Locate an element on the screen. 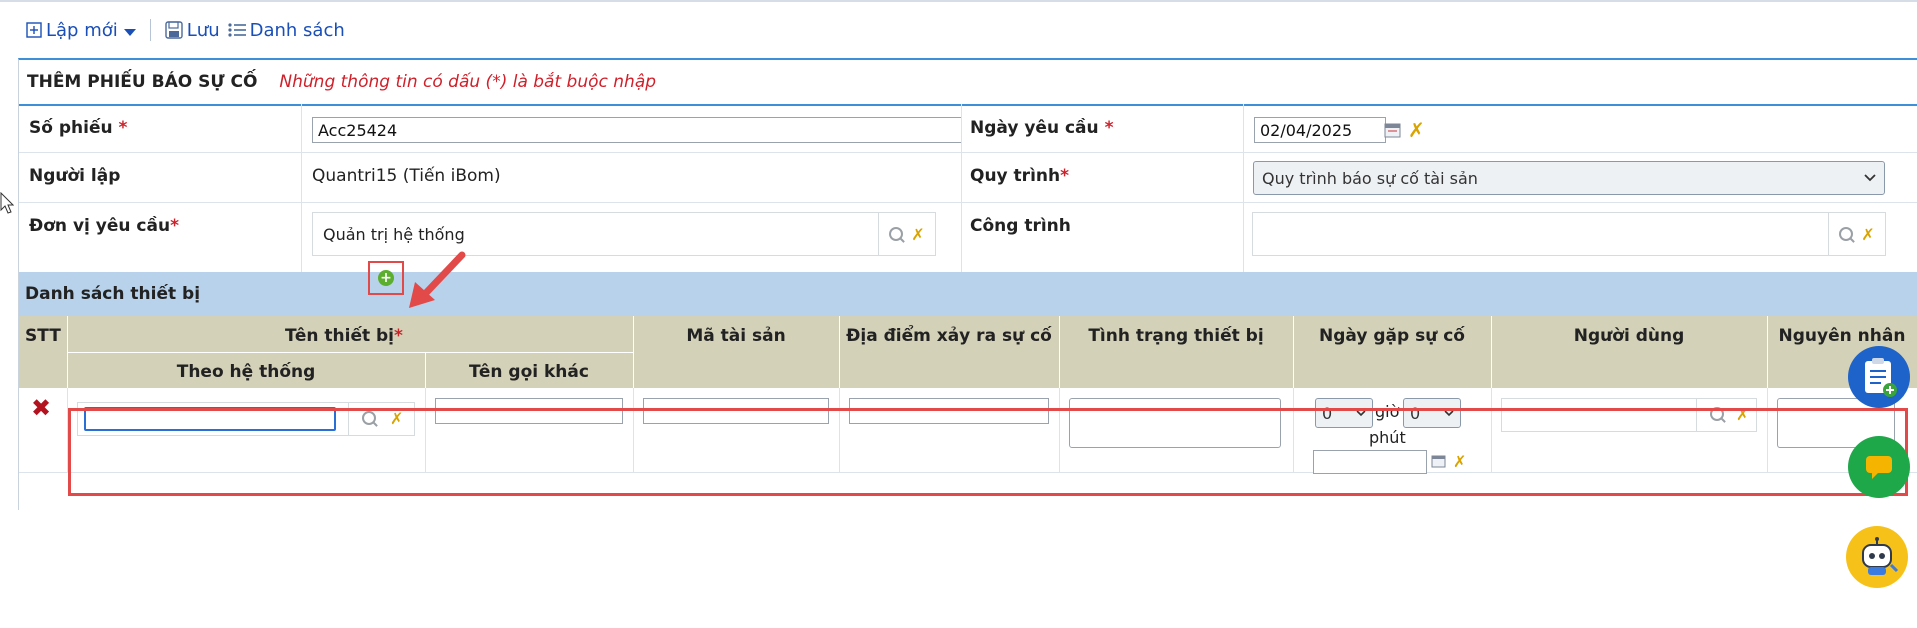  list-icon is located at coordinates (237, 30).